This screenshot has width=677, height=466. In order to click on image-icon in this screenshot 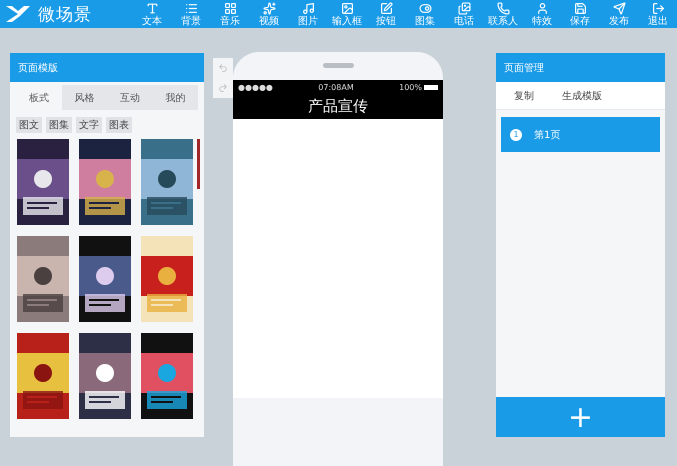, I will do `click(347, 8)`.